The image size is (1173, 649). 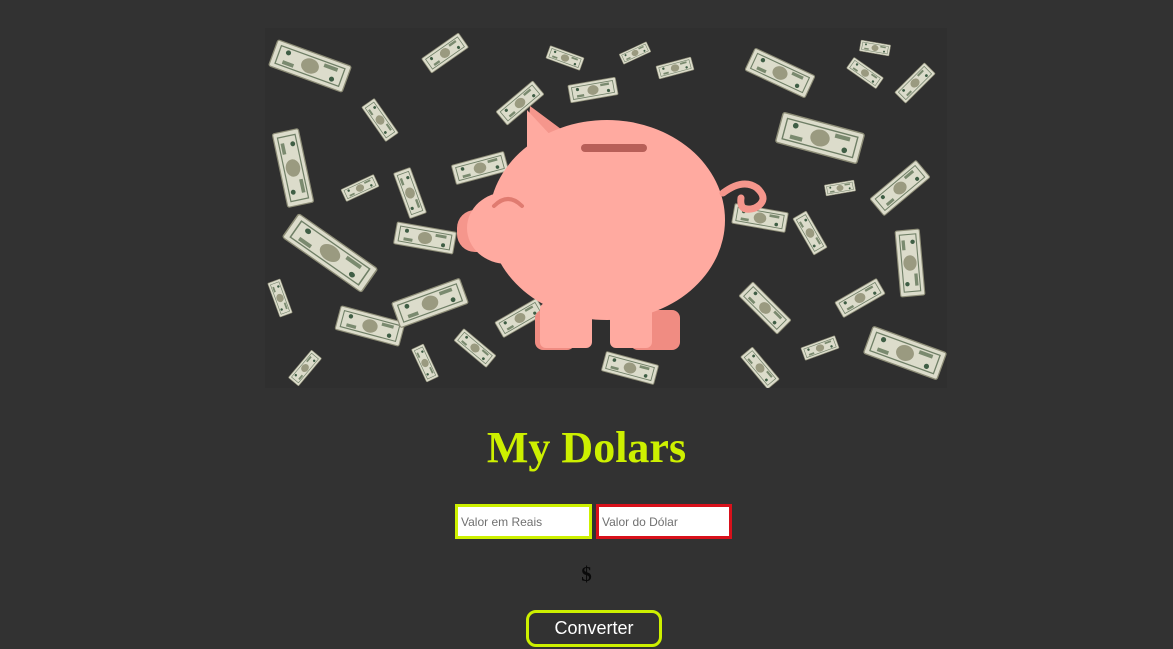 I want to click on conversion-result: $, so click(x=586, y=574).